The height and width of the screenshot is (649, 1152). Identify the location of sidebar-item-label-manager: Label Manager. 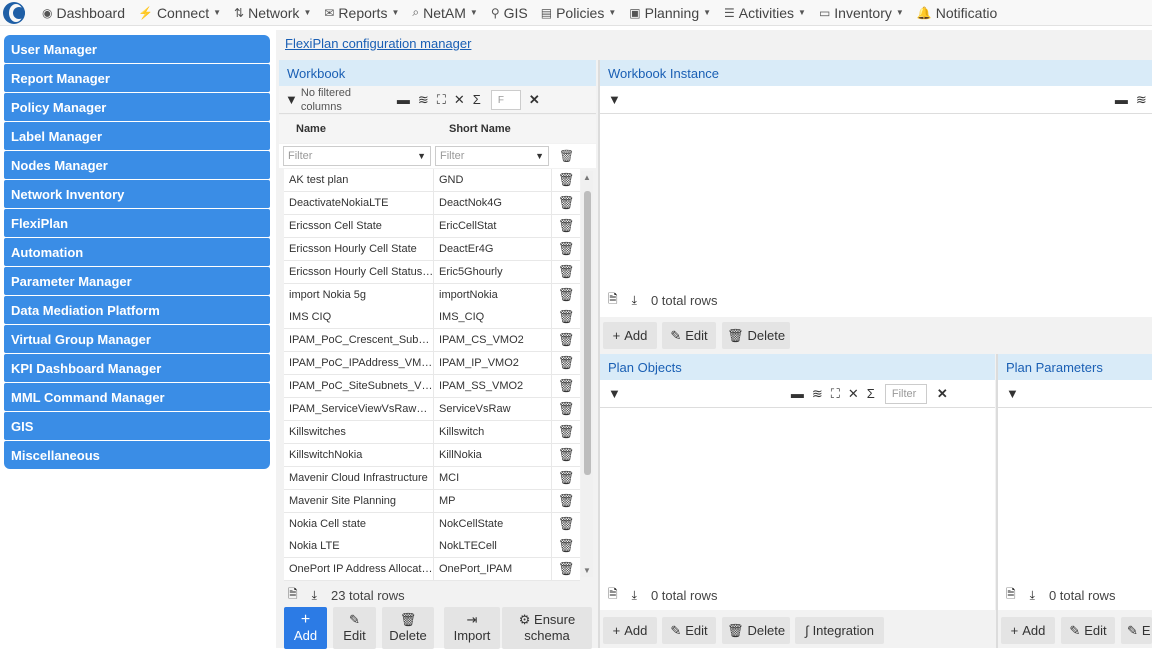
(137, 136).